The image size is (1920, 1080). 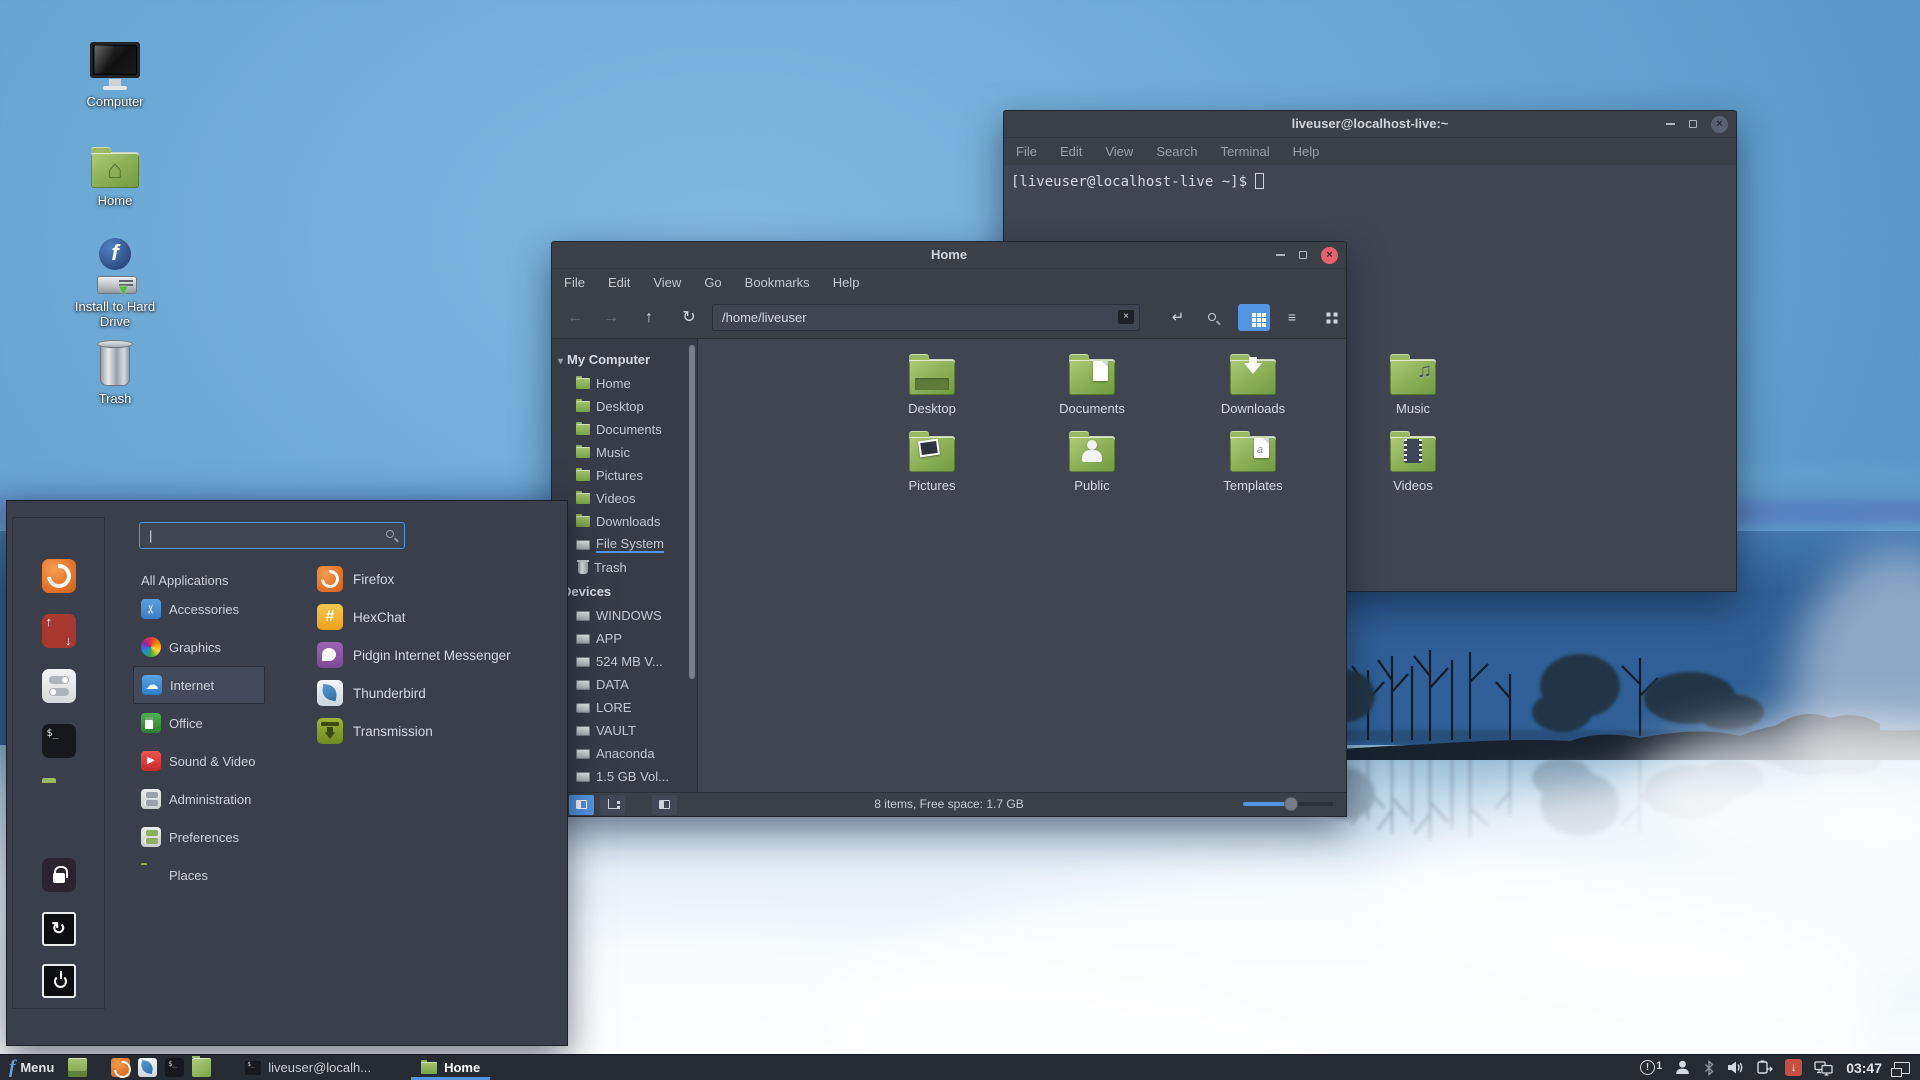 What do you see at coordinates (1126, 317) in the screenshot?
I see `clear-location-icon: ×` at bounding box center [1126, 317].